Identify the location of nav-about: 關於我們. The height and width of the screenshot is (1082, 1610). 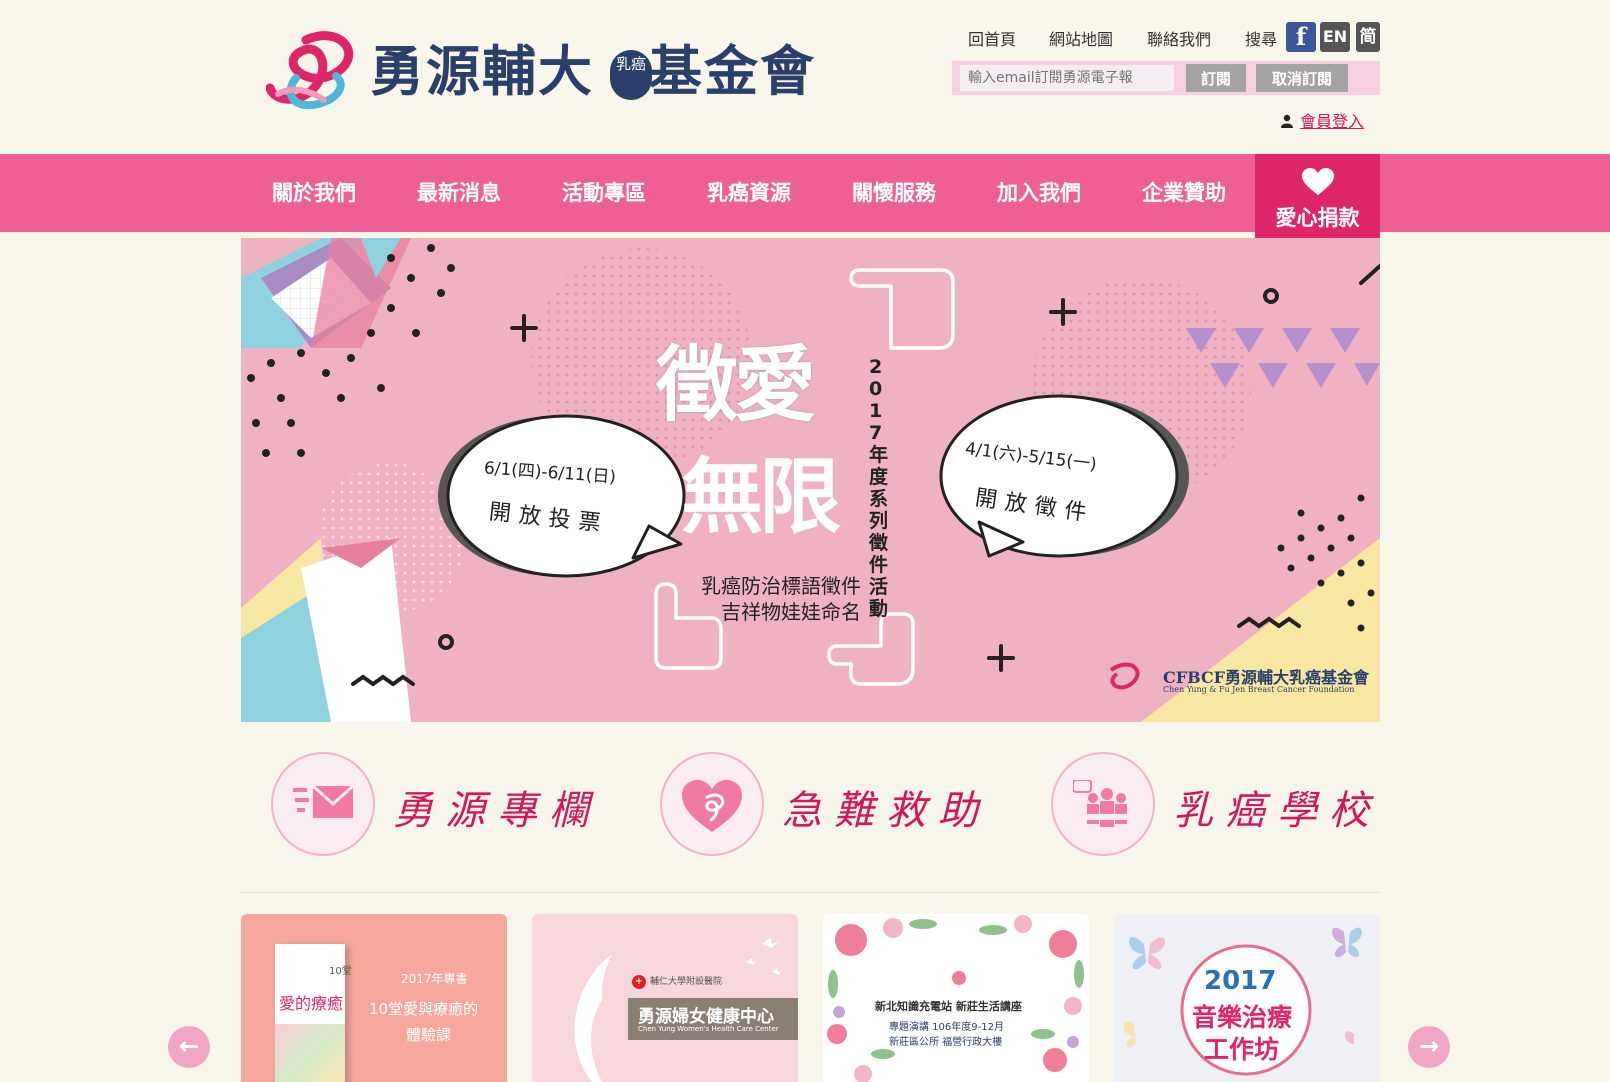
(314, 193).